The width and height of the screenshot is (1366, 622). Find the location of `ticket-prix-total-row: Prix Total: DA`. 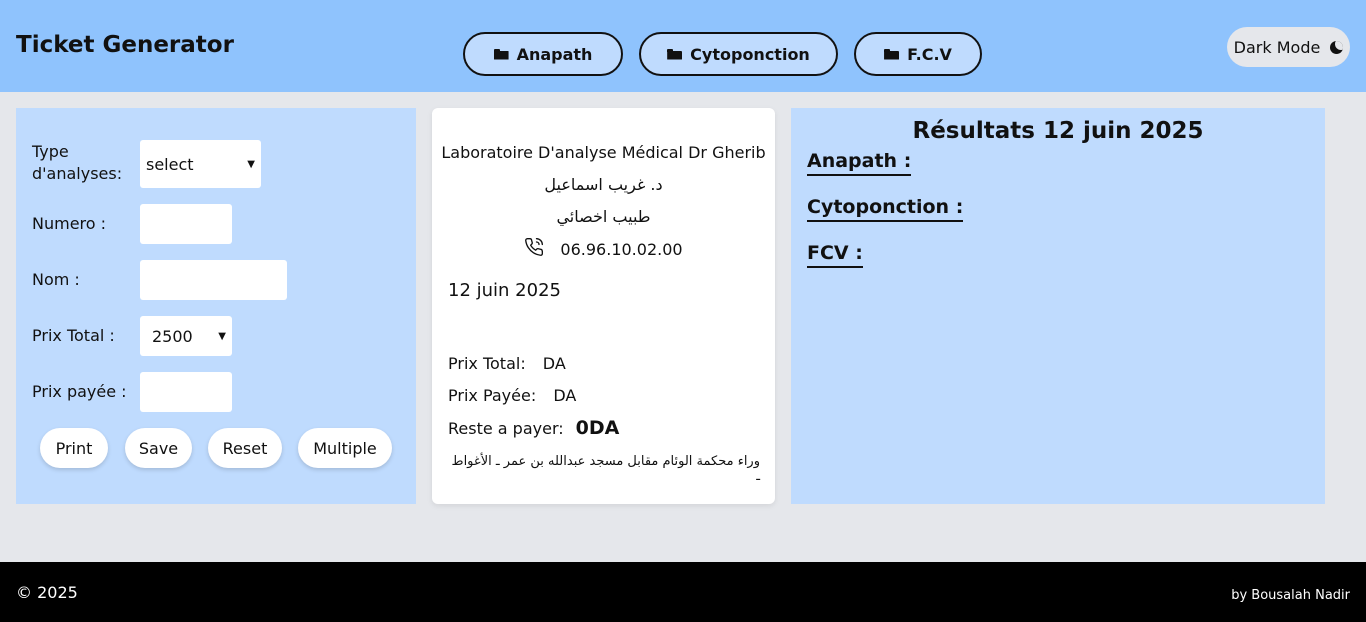

ticket-prix-total-row: Prix Total: DA is located at coordinates (507, 363).